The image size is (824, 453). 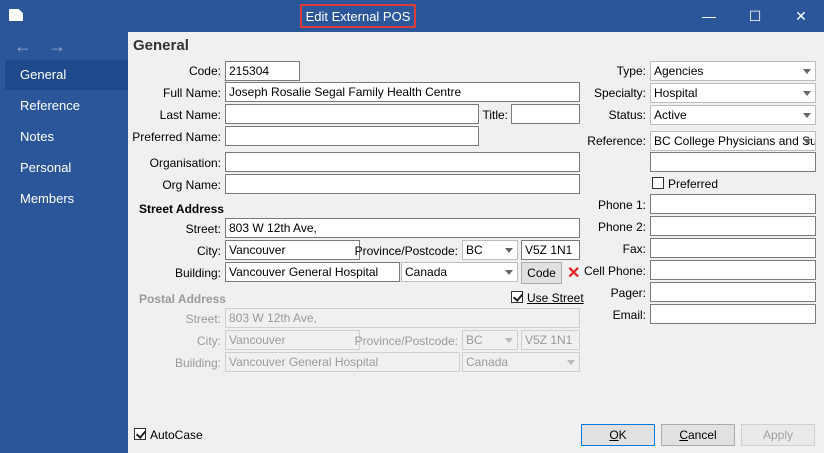 What do you see at coordinates (658, 183) in the screenshot?
I see `preferred-checkbox` at bounding box center [658, 183].